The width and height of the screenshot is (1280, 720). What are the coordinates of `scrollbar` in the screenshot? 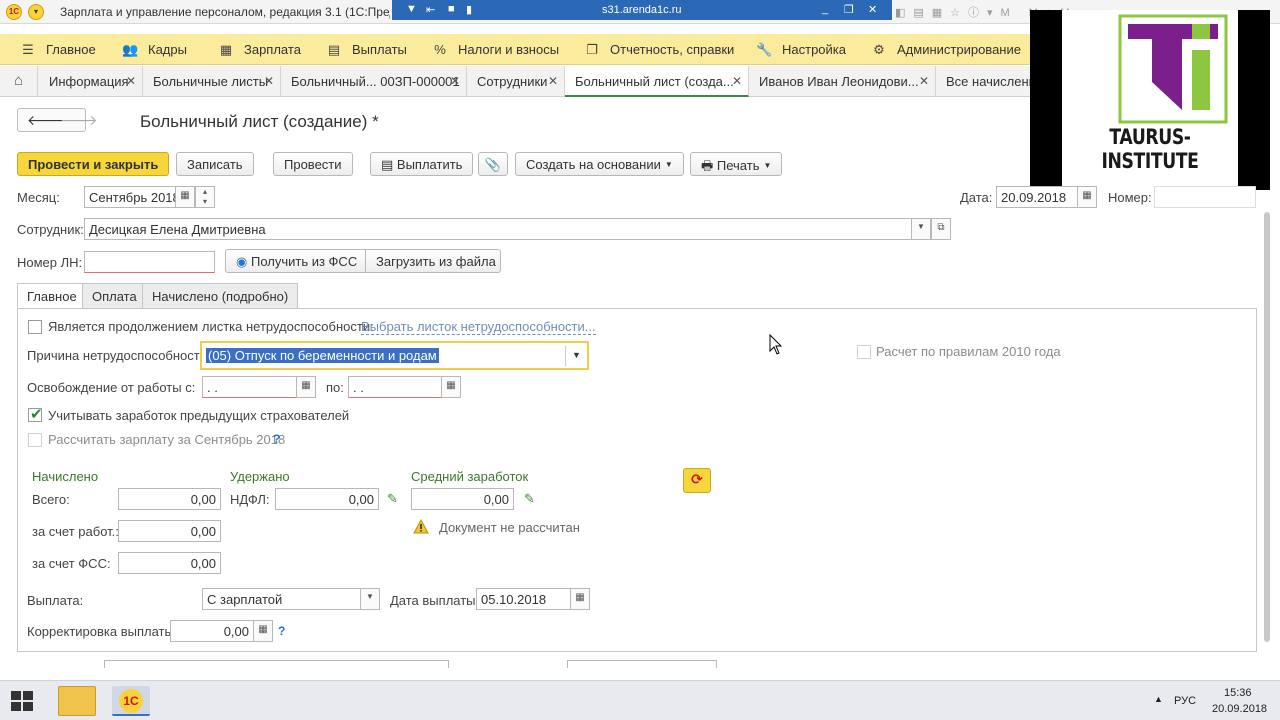 It's located at (1267, 437).